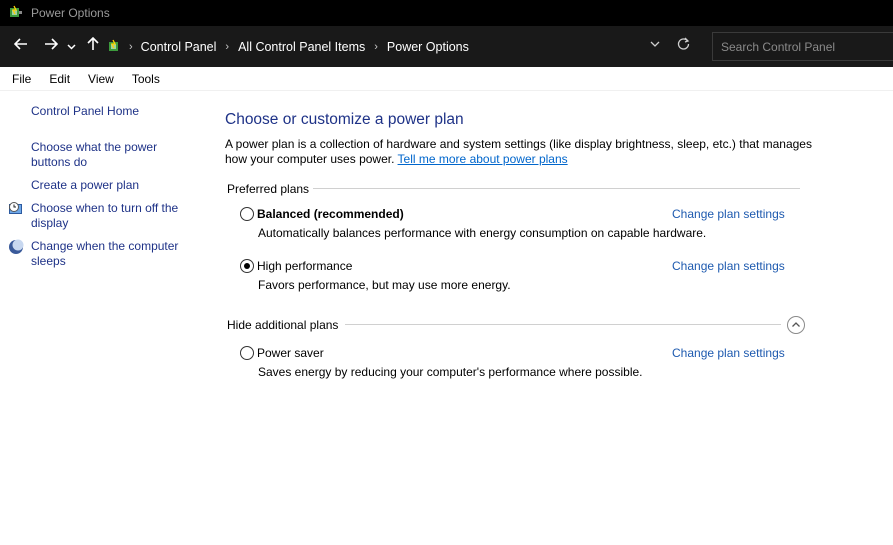  I want to click on arrow-left-icon, so click(21, 46).